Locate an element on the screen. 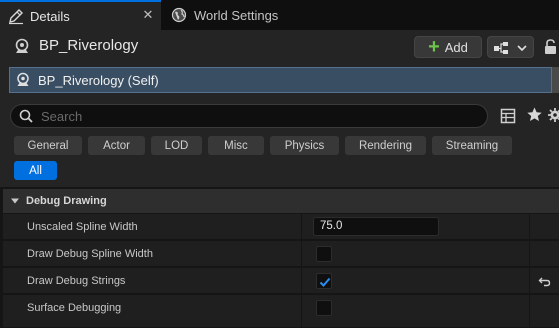  lock-icon is located at coordinates (550, 46).